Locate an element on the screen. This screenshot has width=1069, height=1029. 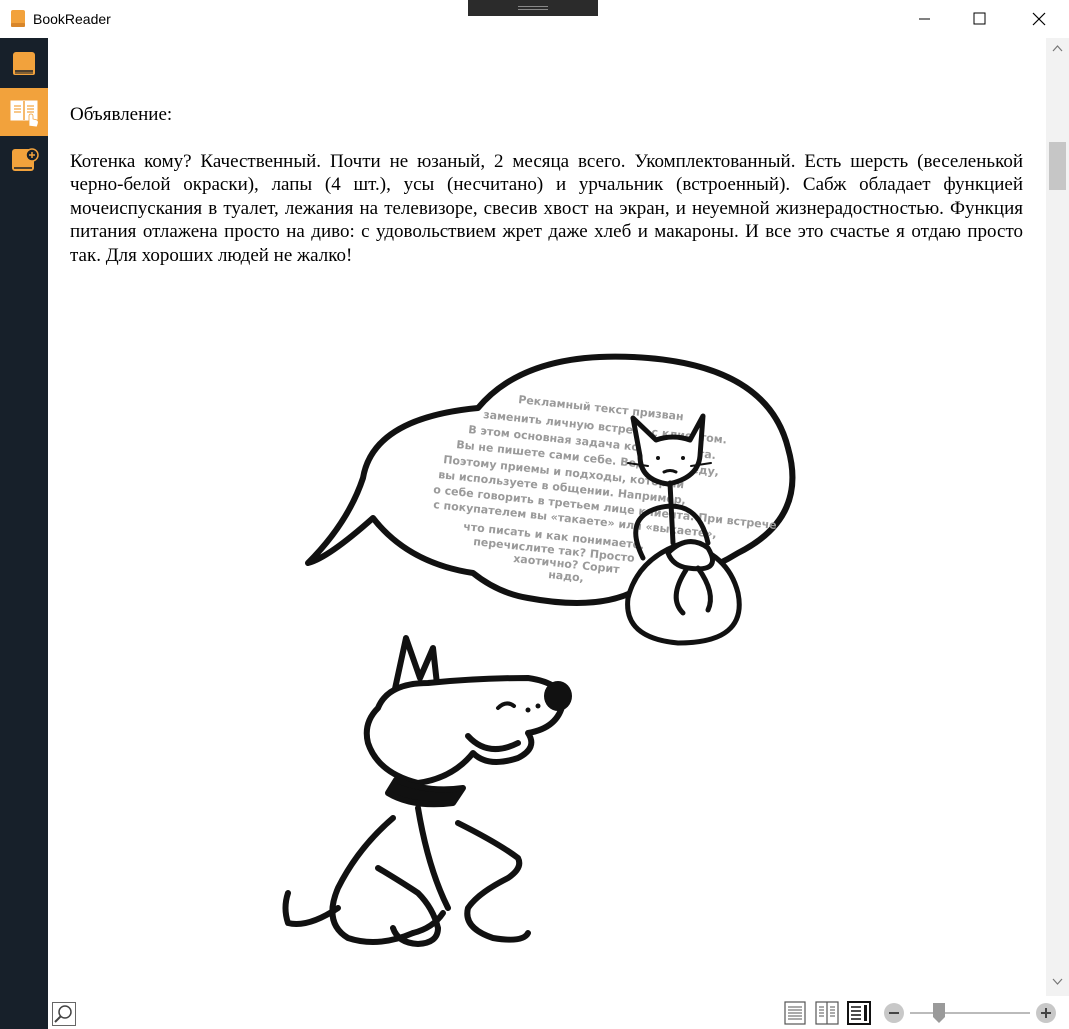
close-icon is located at coordinates (1039, 19).